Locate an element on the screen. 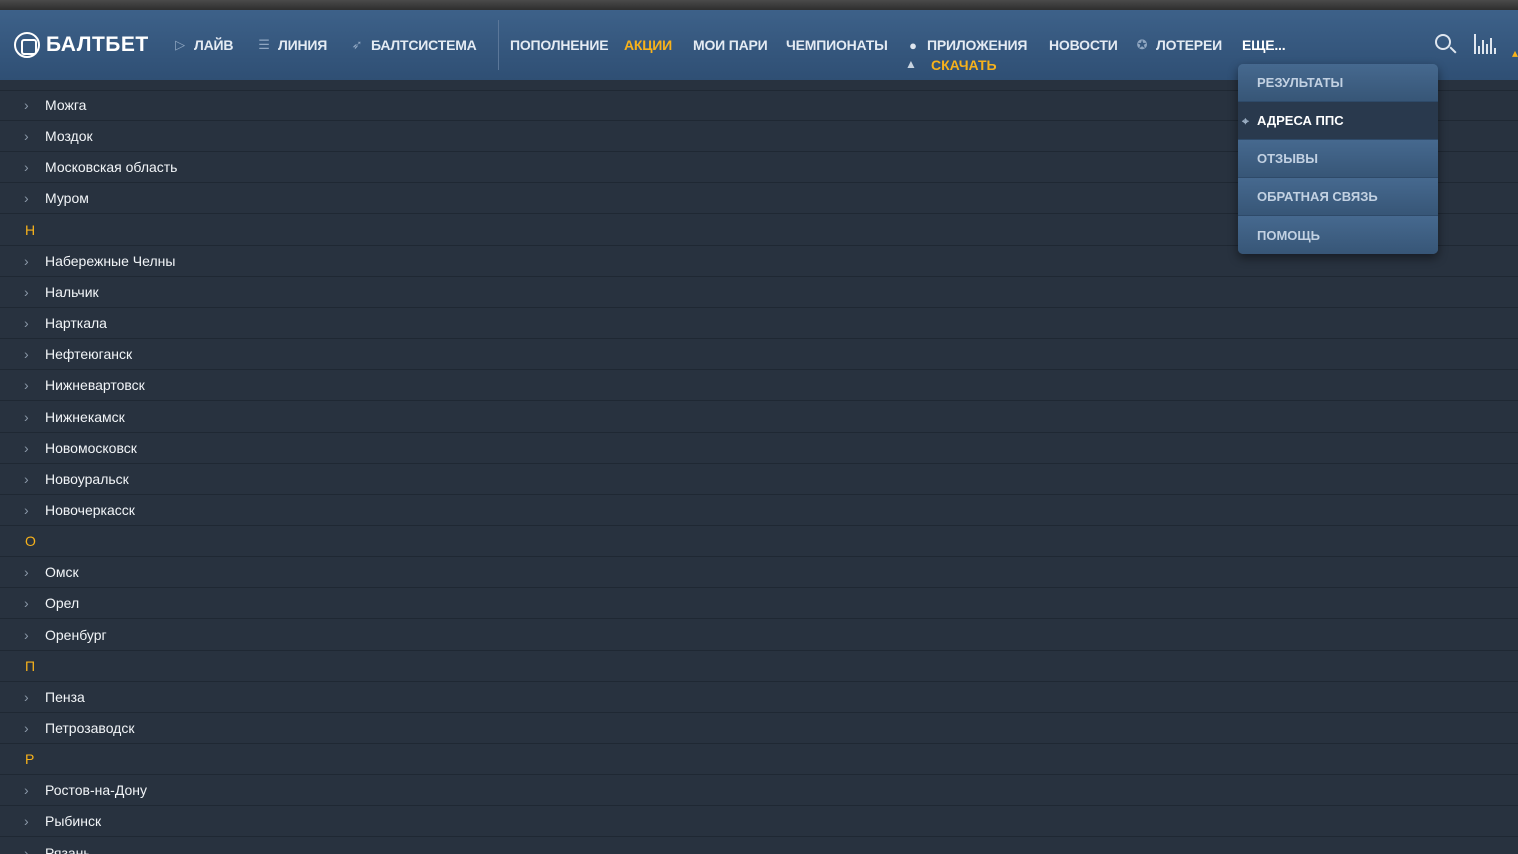 This screenshot has width=1518, height=854. city-row: › Новомосковск is located at coordinates (759, 448).